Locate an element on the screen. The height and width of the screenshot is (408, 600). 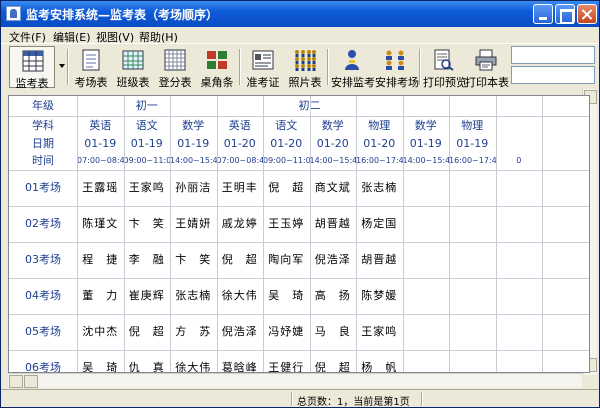
proctor-name: 方 苏 is located at coordinates (193, 331).